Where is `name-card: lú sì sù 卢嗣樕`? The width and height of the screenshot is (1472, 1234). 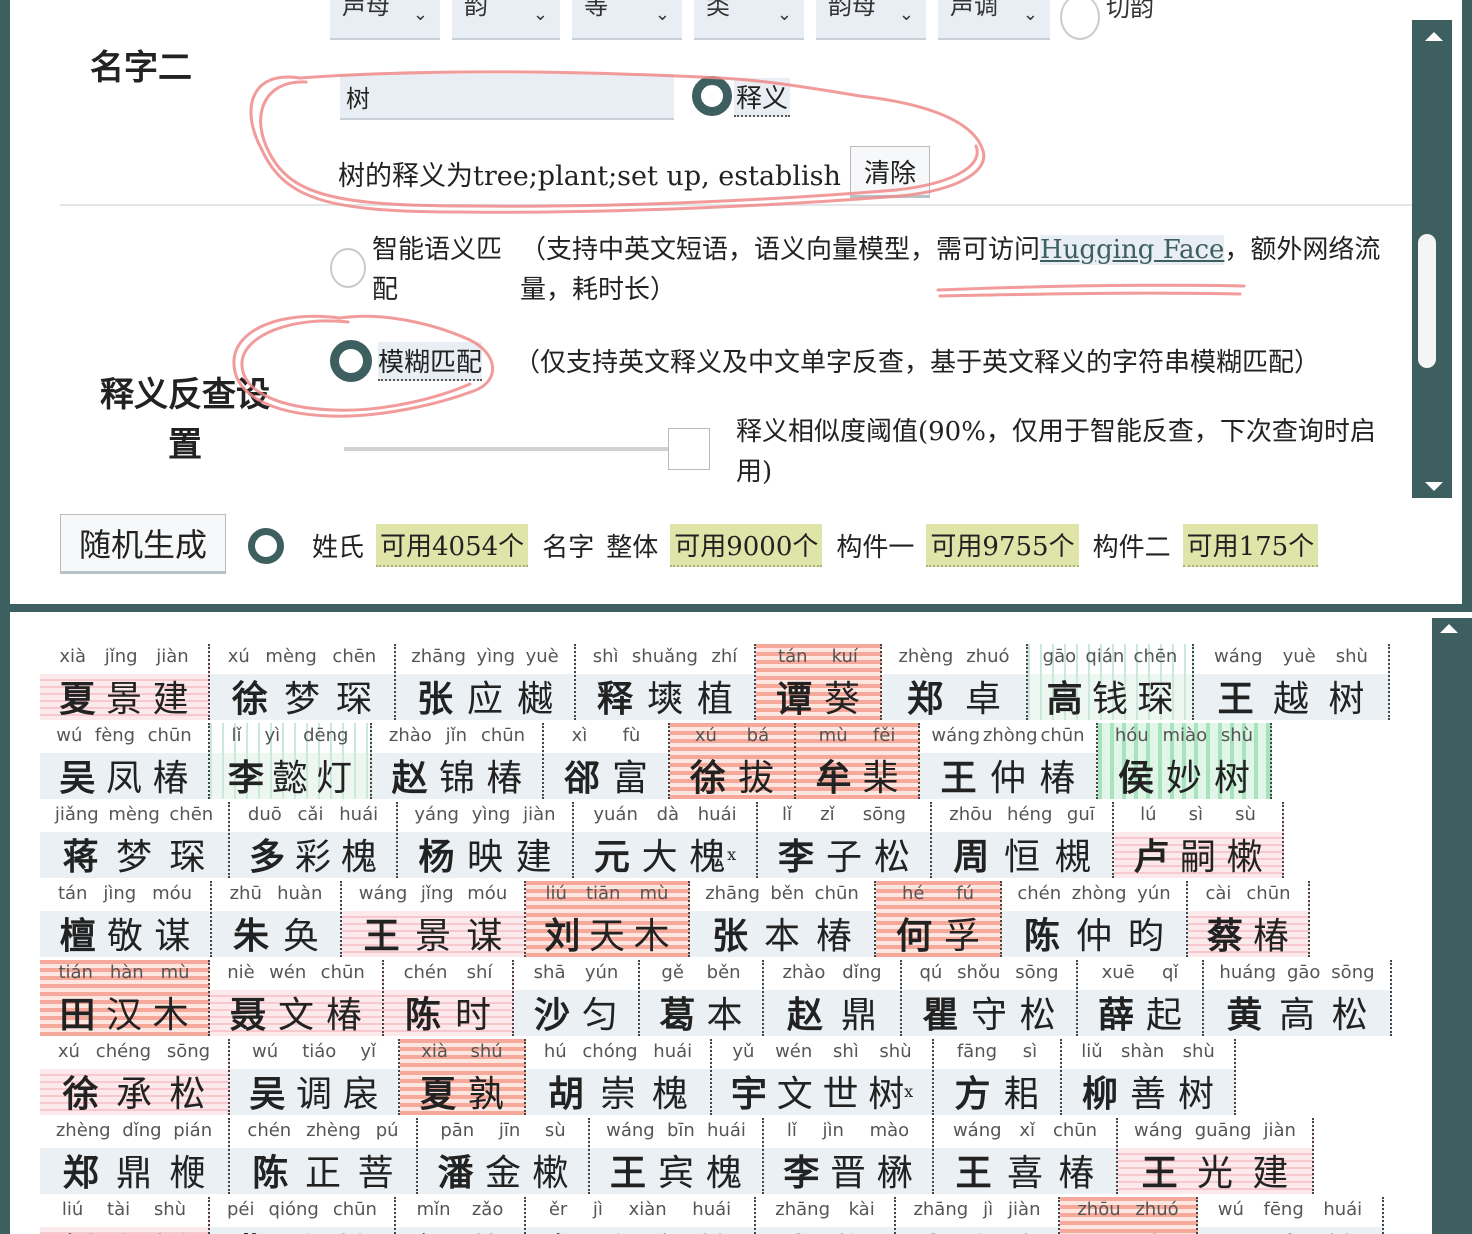
name-card: lú sì sù 卢嗣樕 is located at coordinates (1199, 840).